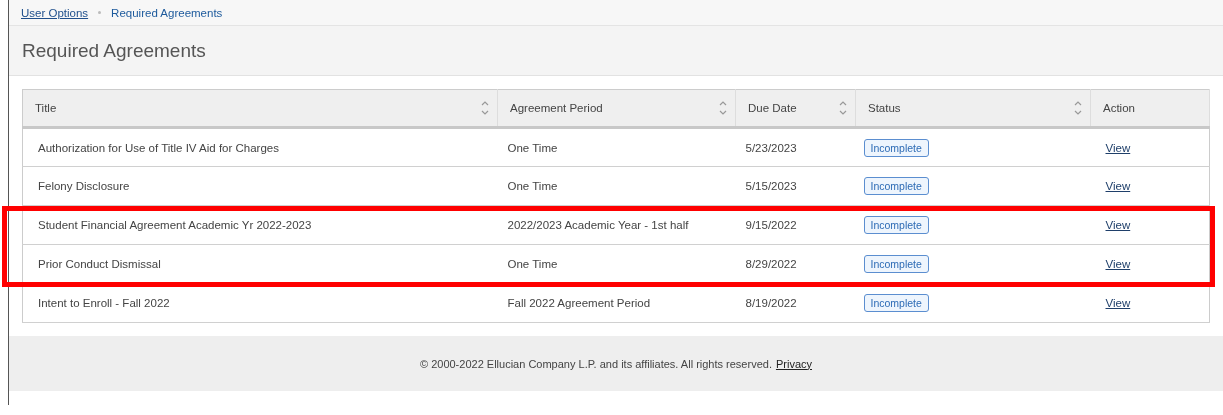  What do you see at coordinates (1150, 108) in the screenshot?
I see `column-header: Action` at bounding box center [1150, 108].